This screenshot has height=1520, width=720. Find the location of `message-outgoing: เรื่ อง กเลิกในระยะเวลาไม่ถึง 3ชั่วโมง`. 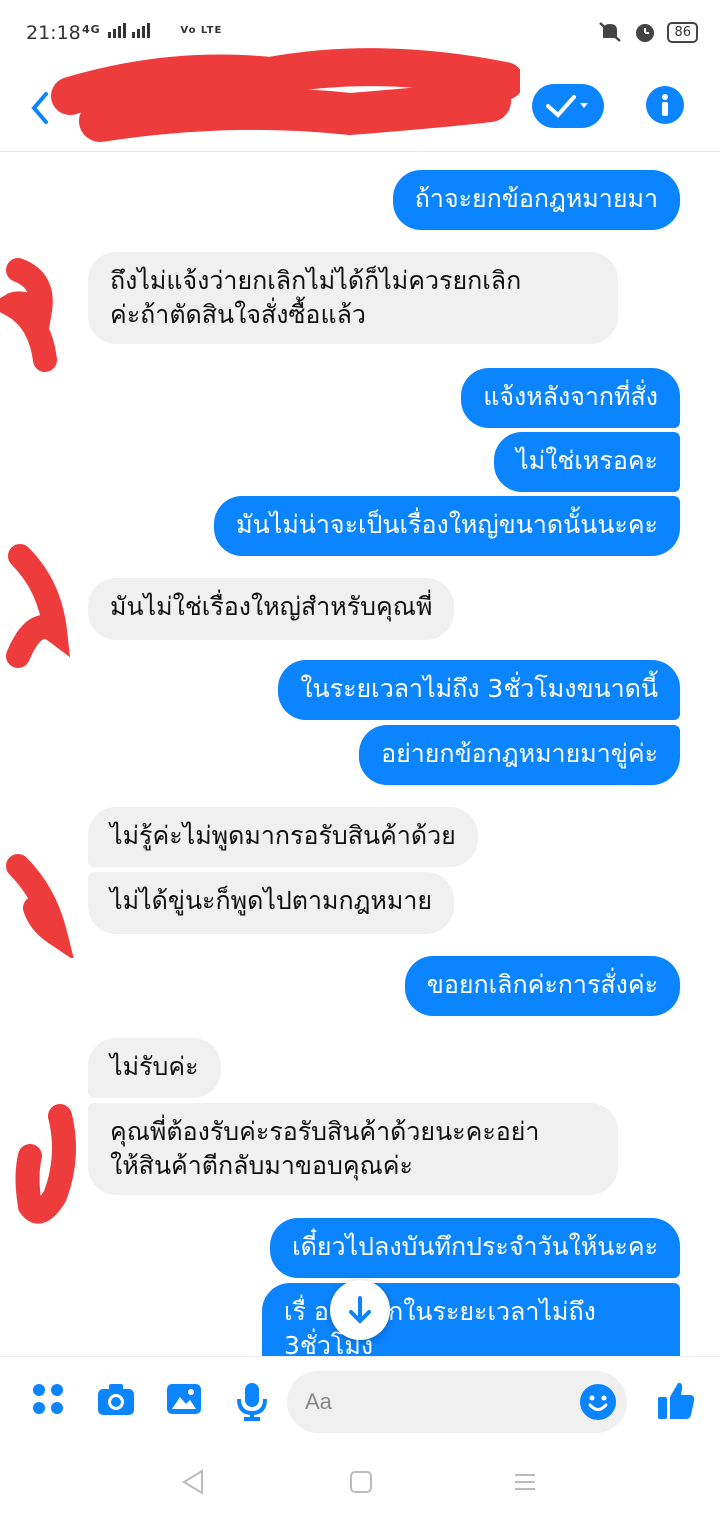

message-outgoing: เรื่ อง กเลิกในระยะเวลาไม่ถึง 3ชั่วโมง is located at coordinates (471, 1319).